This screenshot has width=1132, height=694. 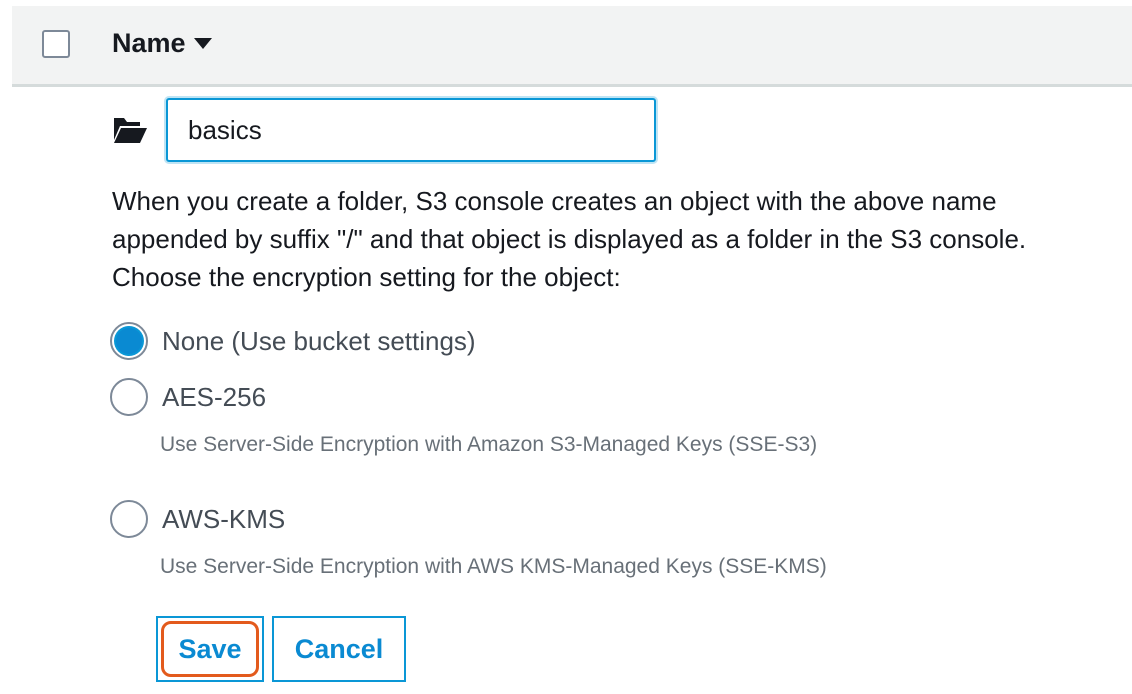 What do you see at coordinates (224, 518) in the screenshot?
I see `radio-label-kms: AWS-KMS` at bounding box center [224, 518].